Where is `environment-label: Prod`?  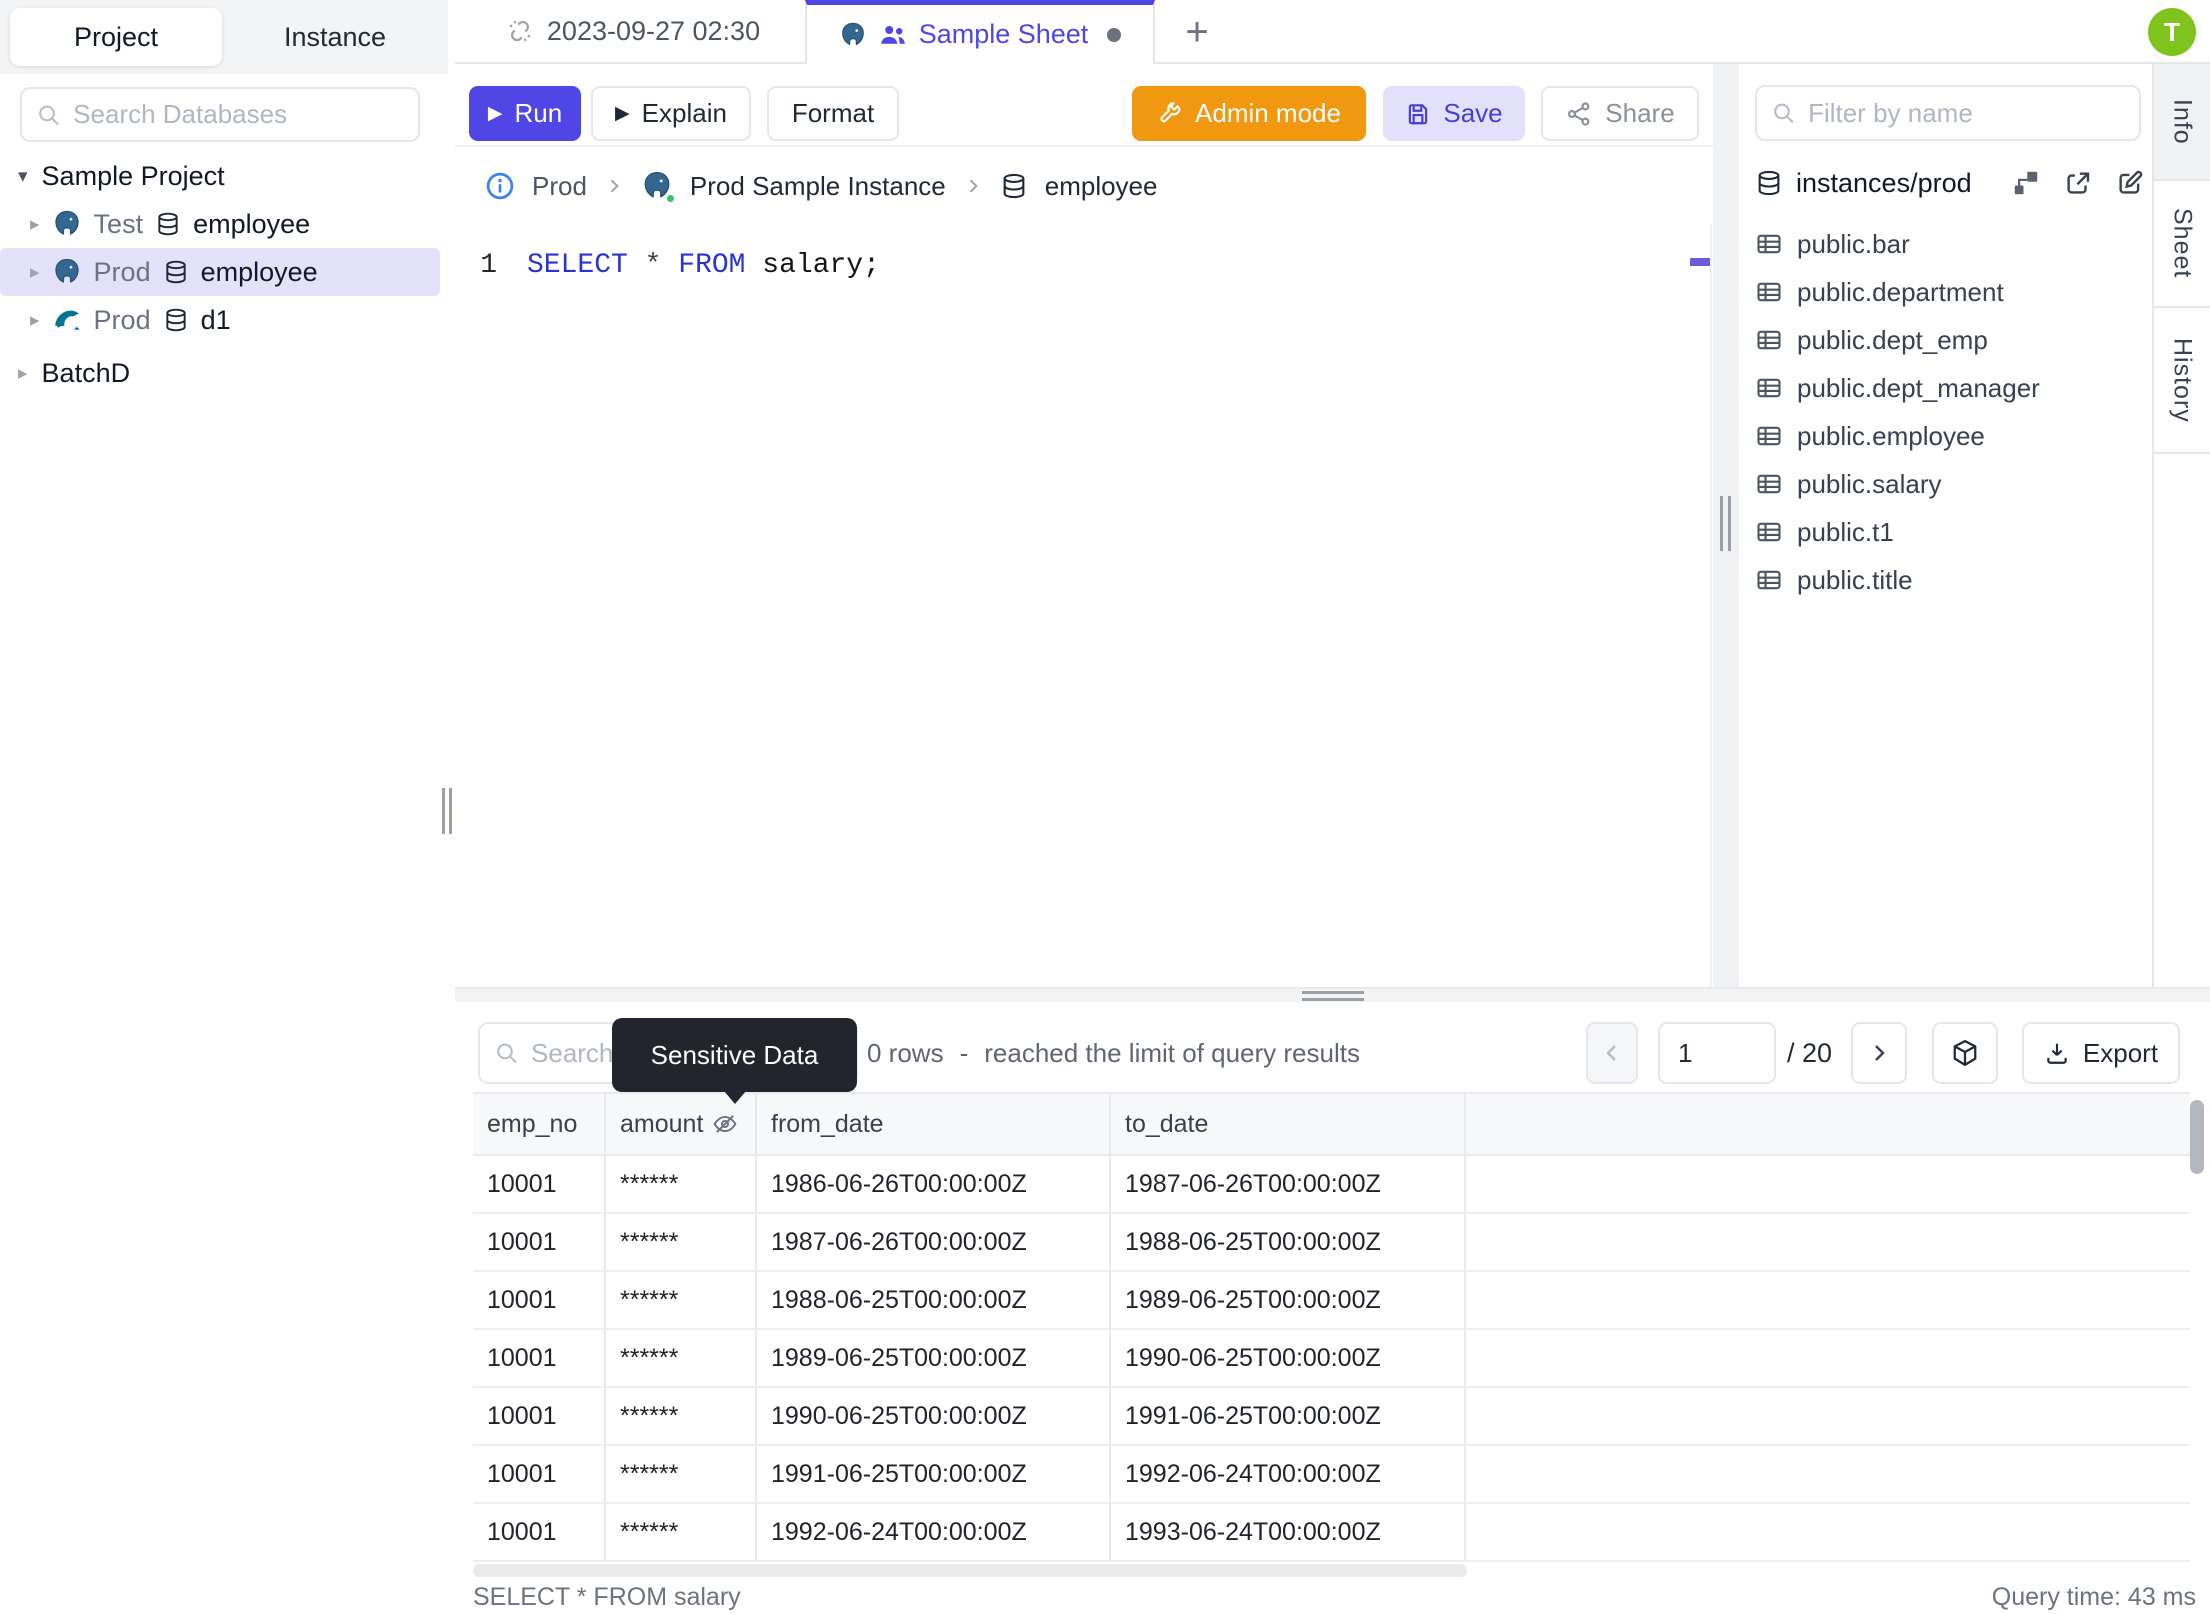
environment-label: Prod is located at coordinates (122, 319).